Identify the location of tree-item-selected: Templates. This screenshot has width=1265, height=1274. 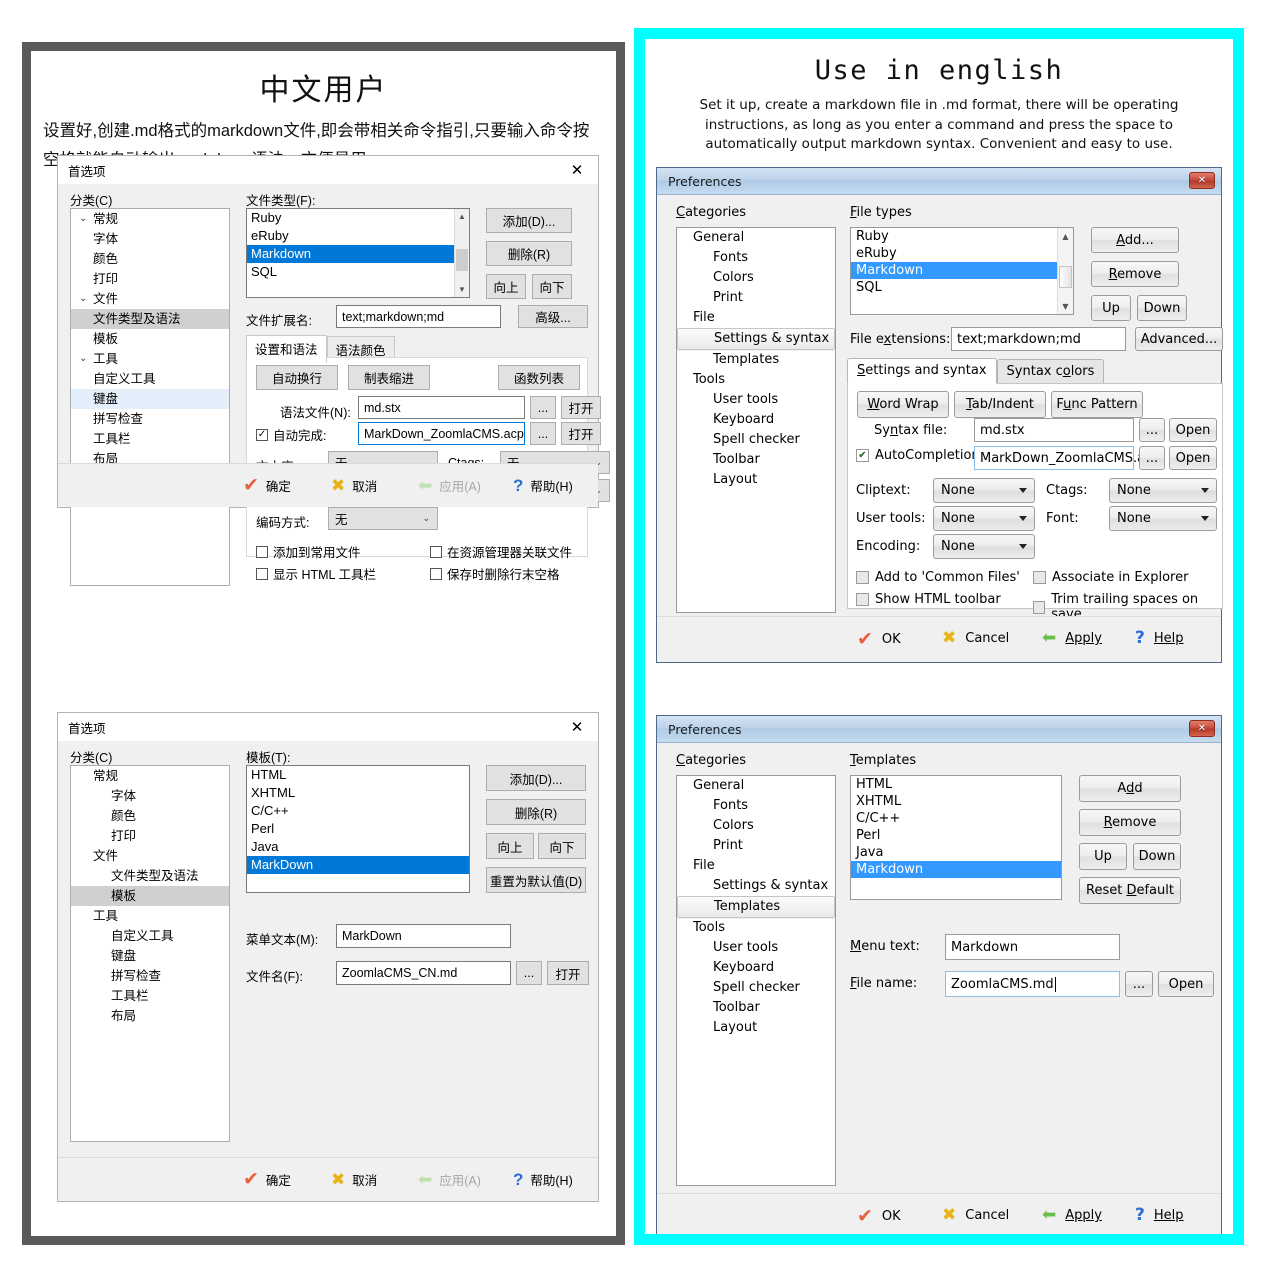
(756, 907).